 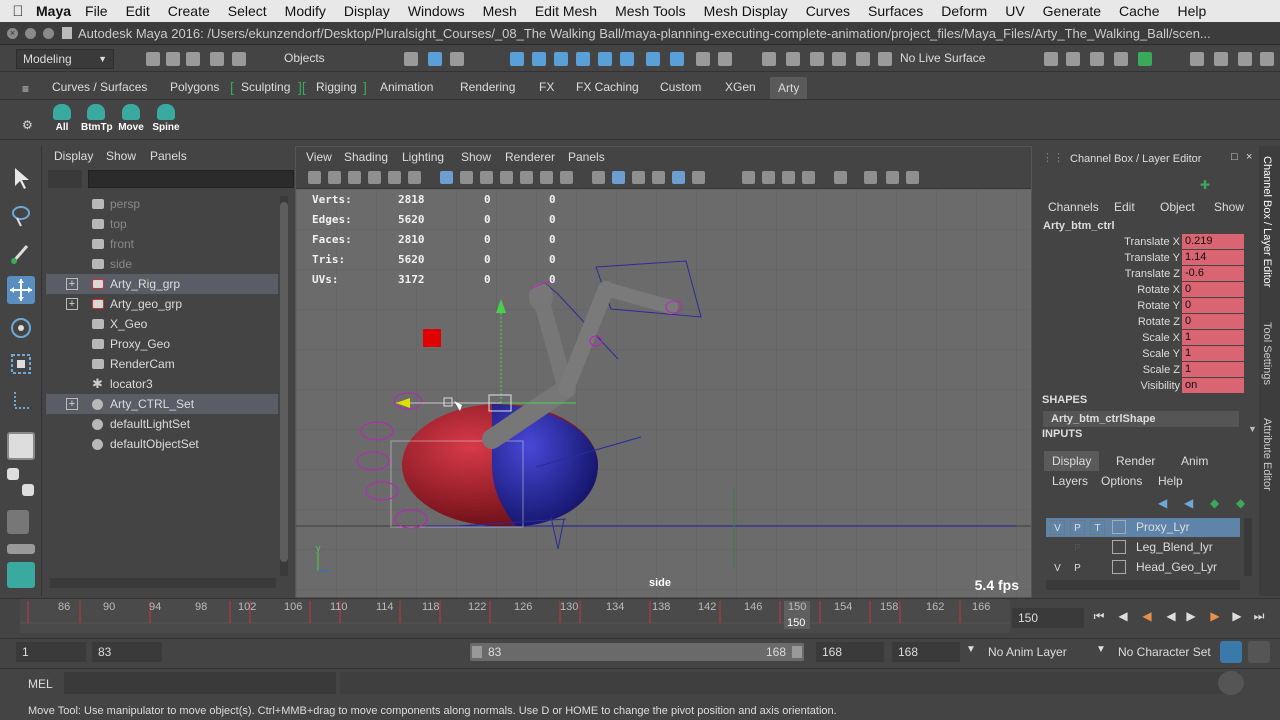 I want to click on shelf-button-btmtp: BtmTp, so click(x=97, y=120).